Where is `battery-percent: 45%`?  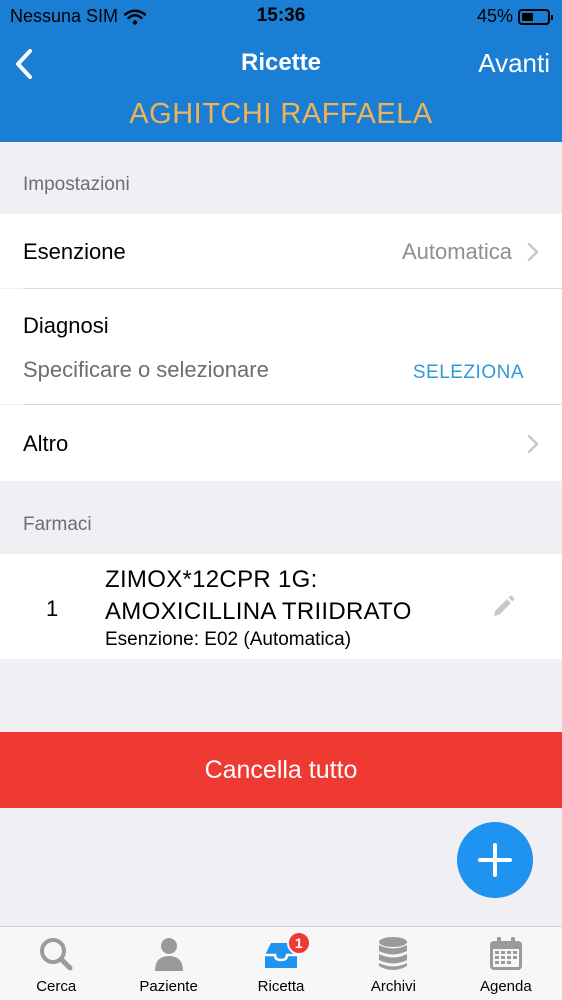 battery-percent: 45% is located at coordinates (494, 16).